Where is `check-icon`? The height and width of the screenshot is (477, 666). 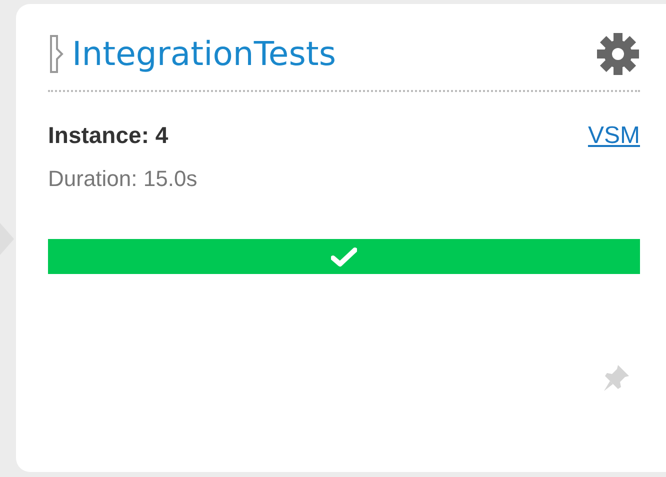 check-icon is located at coordinates (344, 256).